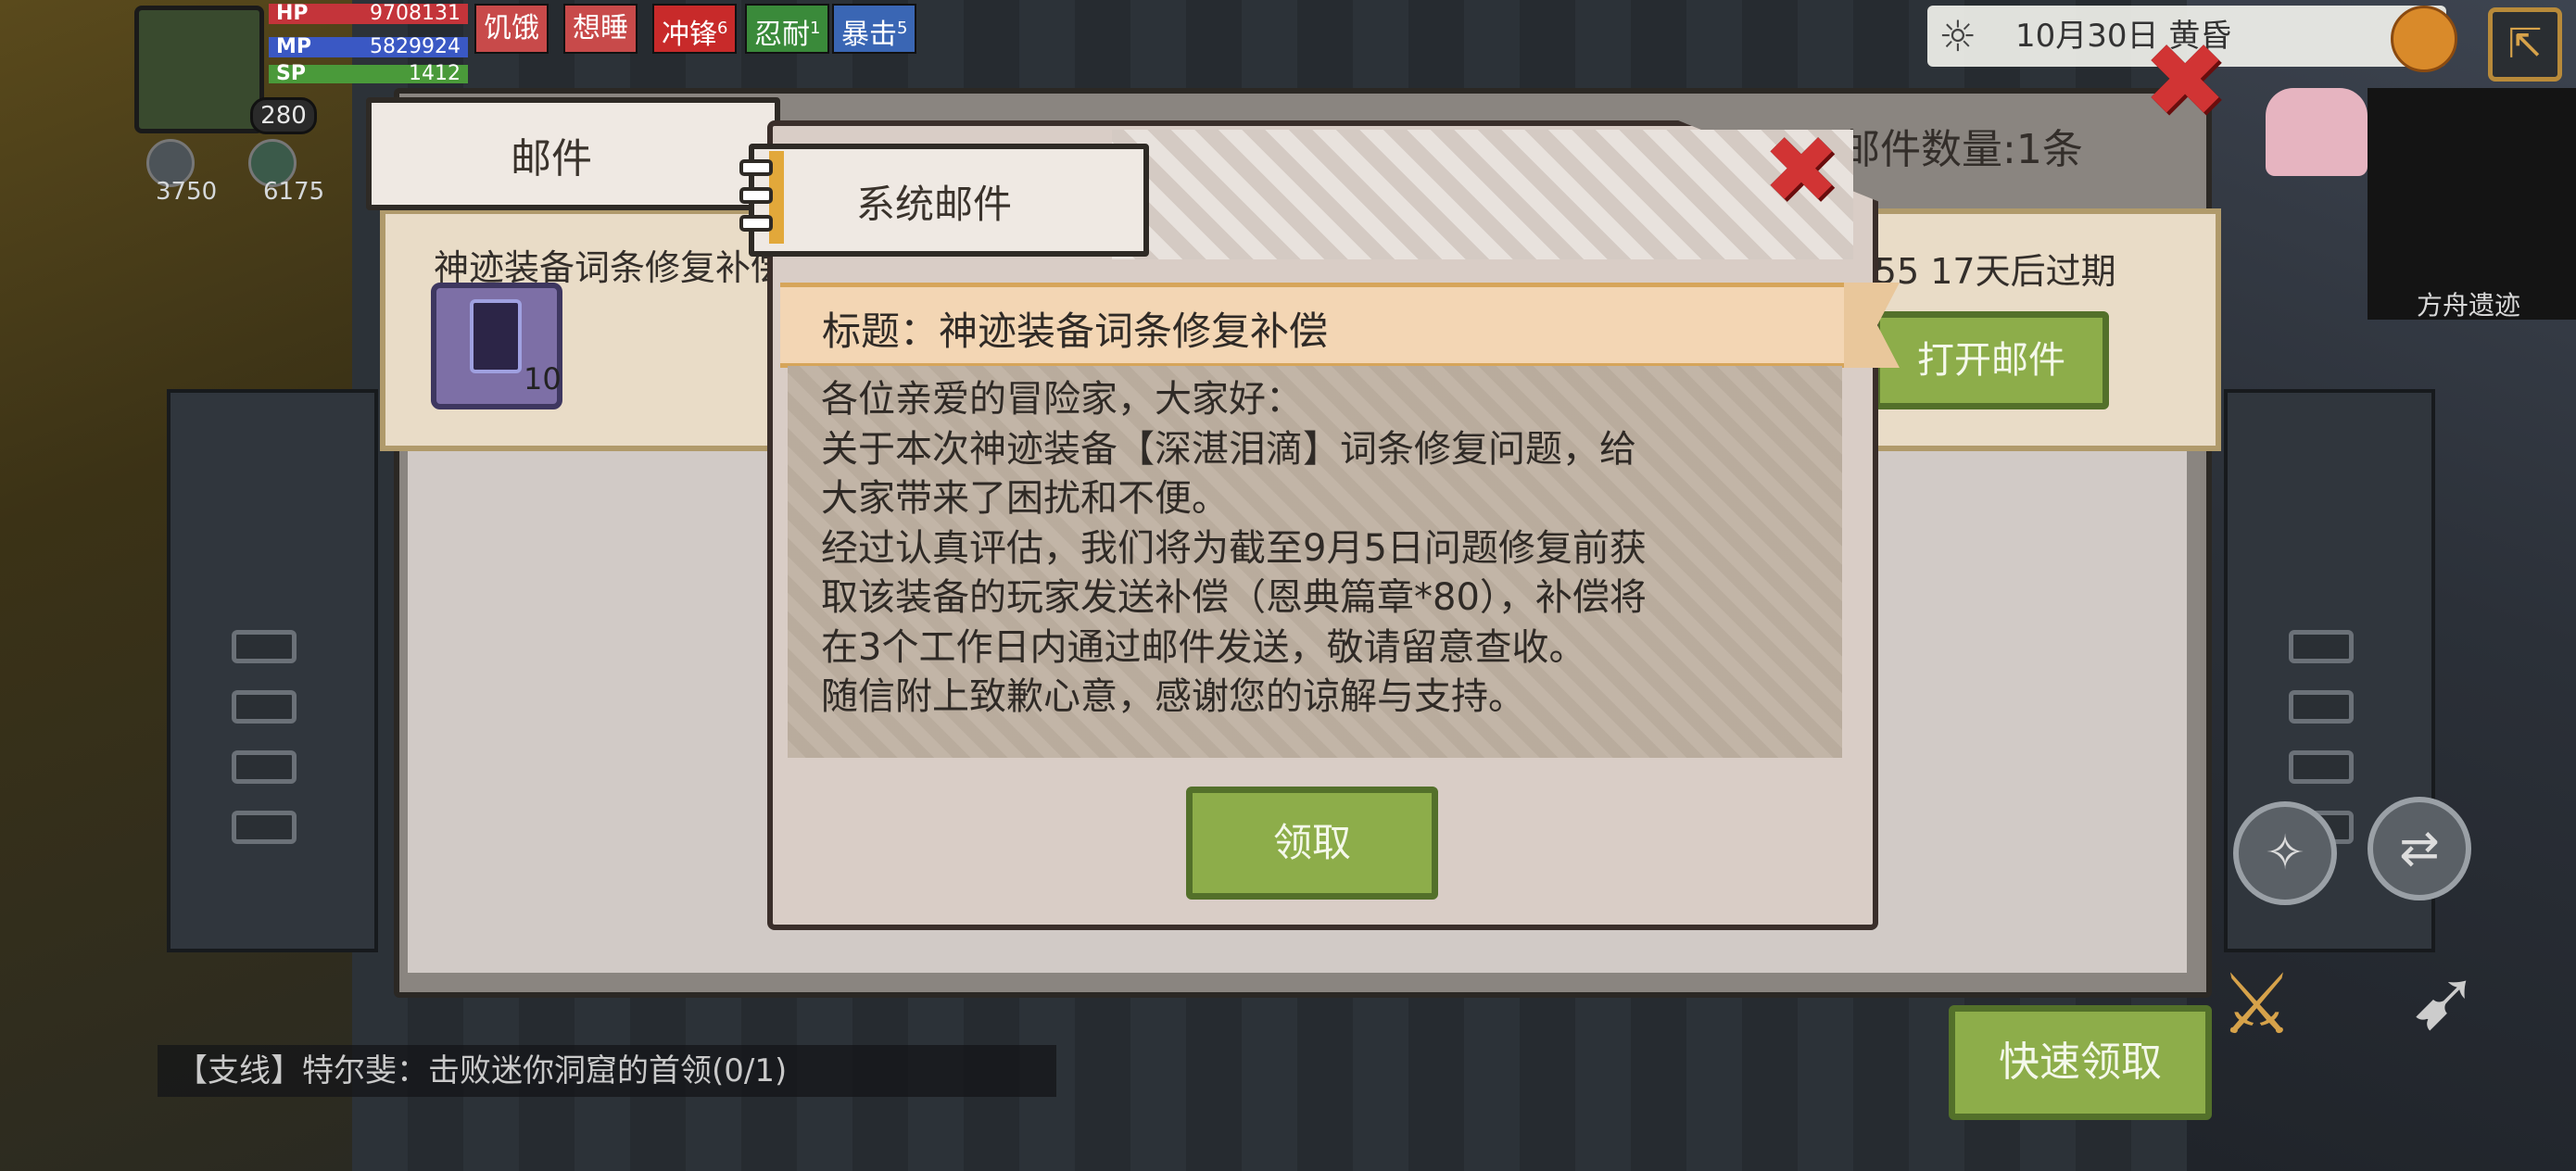  What do you see at coordinates (1992, 360) in the screenshot?
I see `open-mail-button: 打开邮件` at bounding box center [1992, 360].